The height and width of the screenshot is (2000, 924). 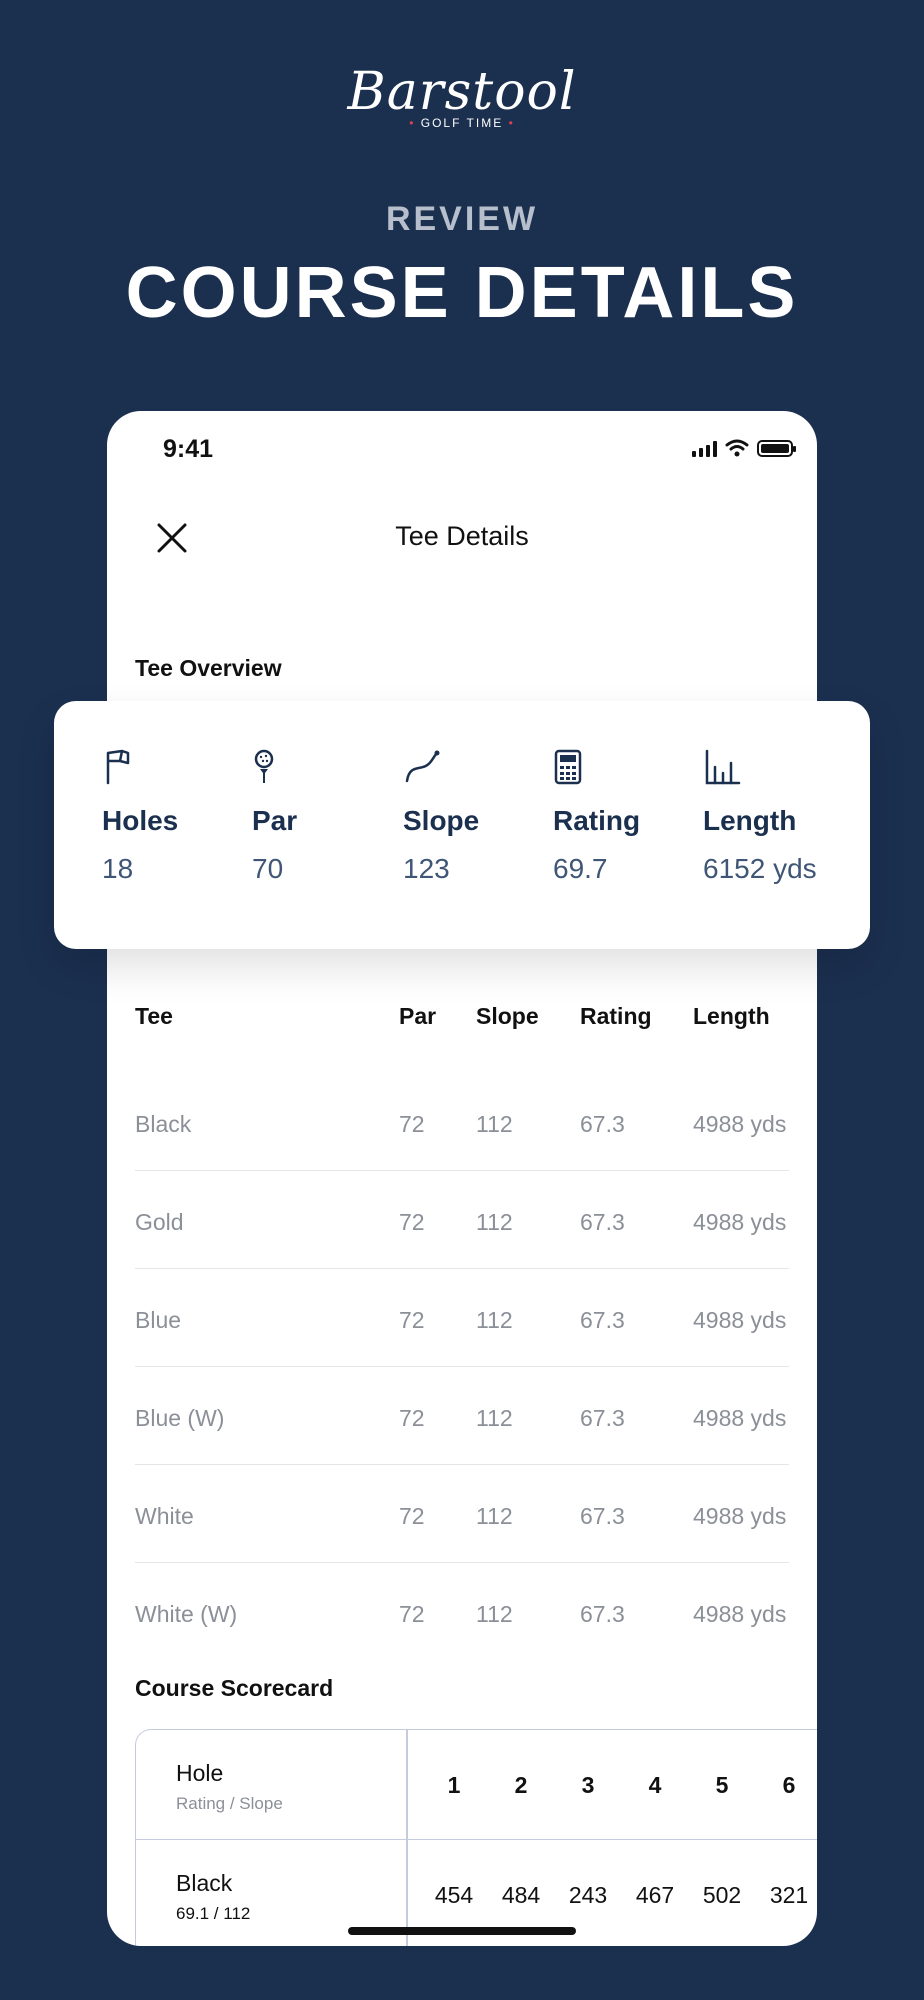 What do you see at coordinates (188, 449) in the screenshot?
I see `status-time: 9:41` at bounding box center [188, 449].